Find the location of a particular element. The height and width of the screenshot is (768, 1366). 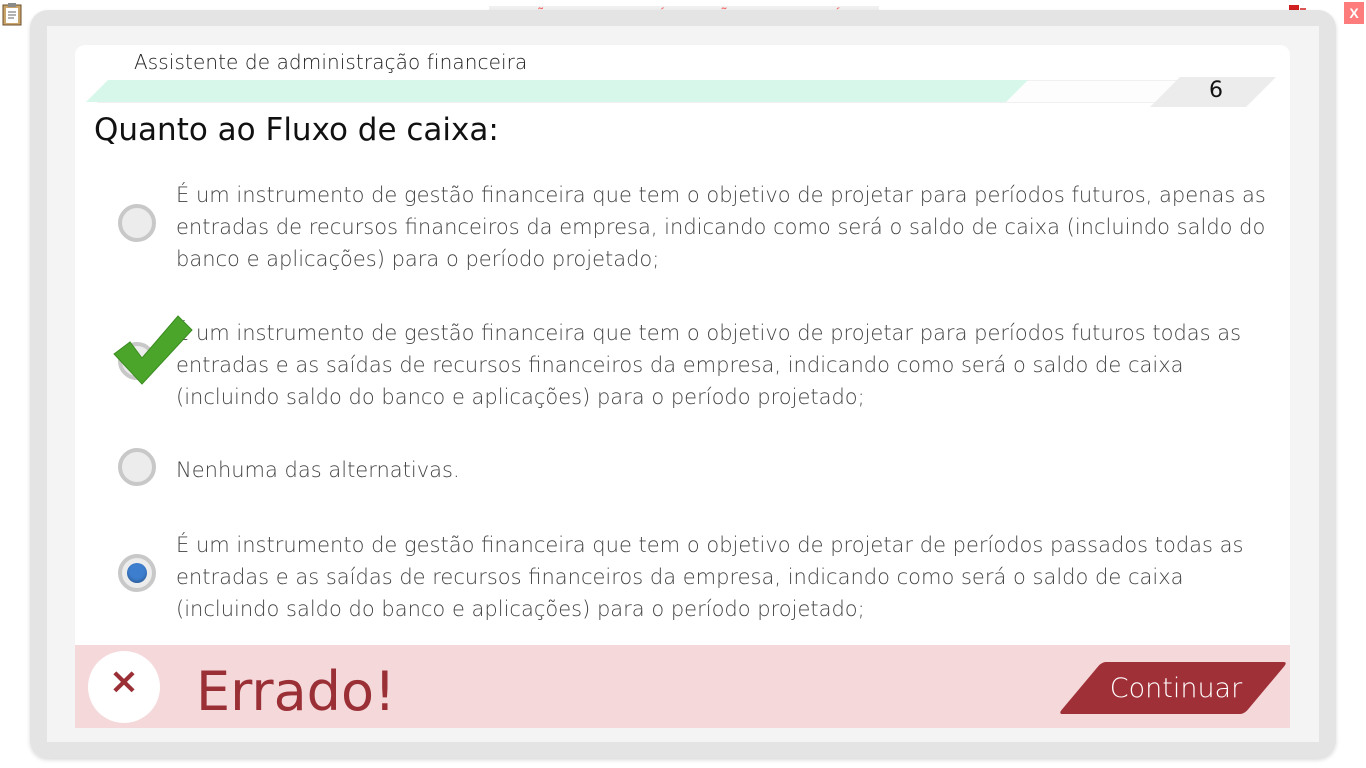

course-title: Assistente de administração financeira is located at coordinates (331, 62).